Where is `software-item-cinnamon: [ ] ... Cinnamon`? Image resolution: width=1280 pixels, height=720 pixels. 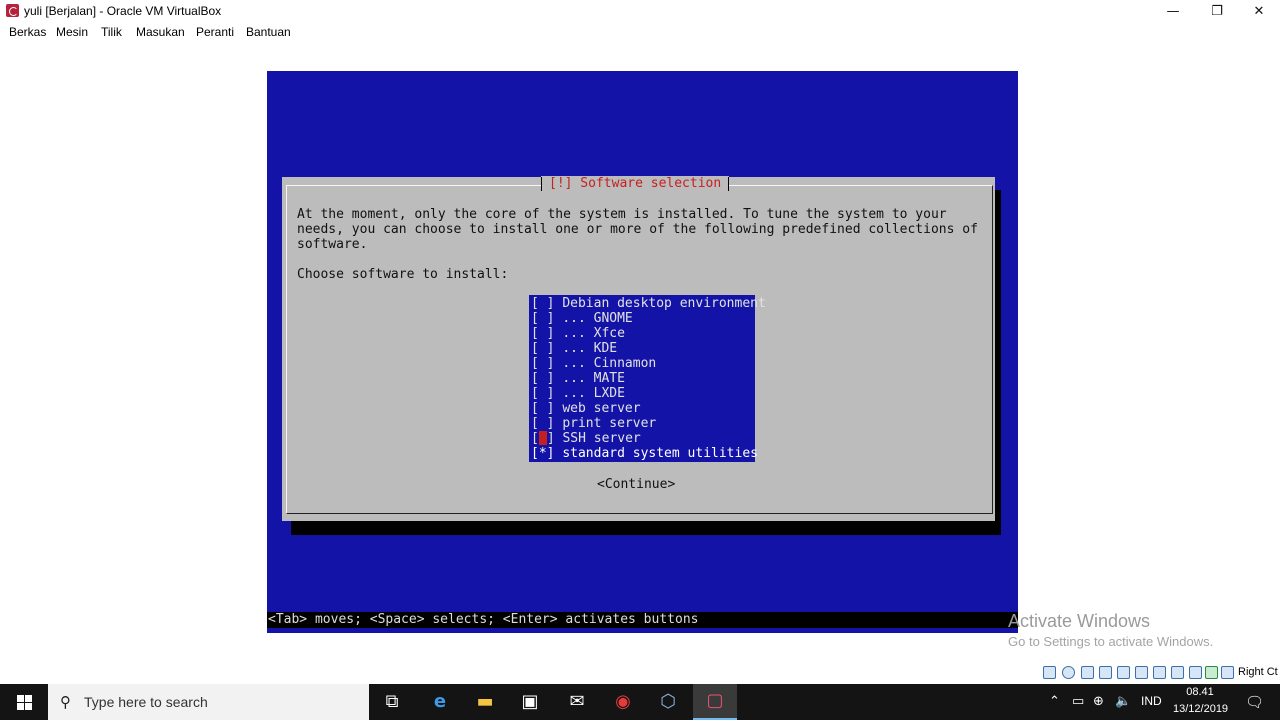 software-item-cinnamon: [ ] ... Cinnamon is located at coordinates (642, 363).